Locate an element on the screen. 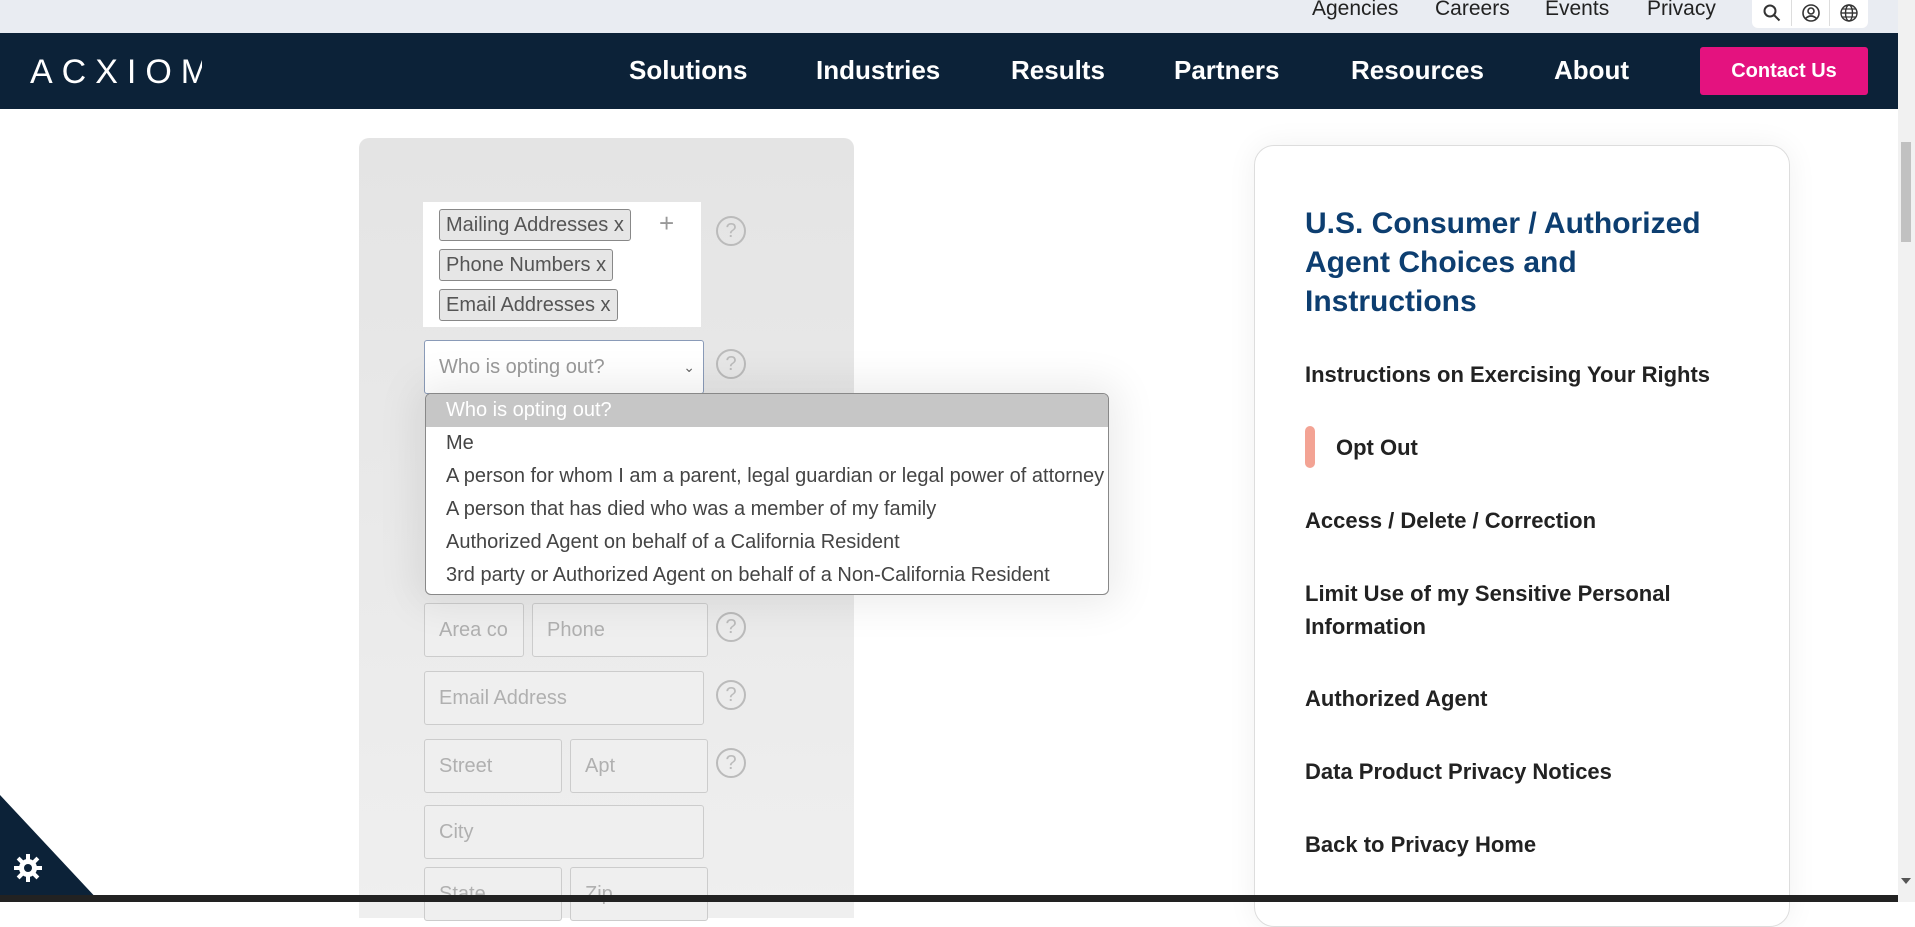 This screenshot has height=927, width=1915. chip-phone-numbers: Phone Numbers x is located at coordinates (526, 265).